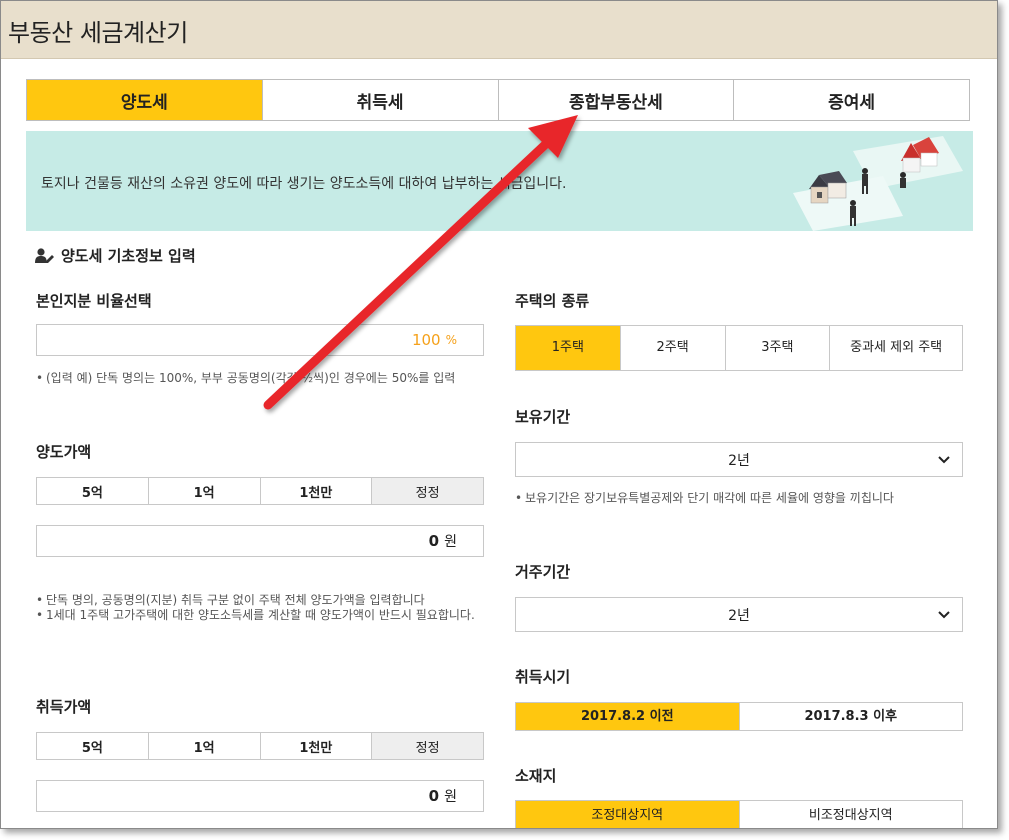 This screenshot has width=1009, height=840. I want to click on sale-price-reset-button: 정정, so click(427, 491).